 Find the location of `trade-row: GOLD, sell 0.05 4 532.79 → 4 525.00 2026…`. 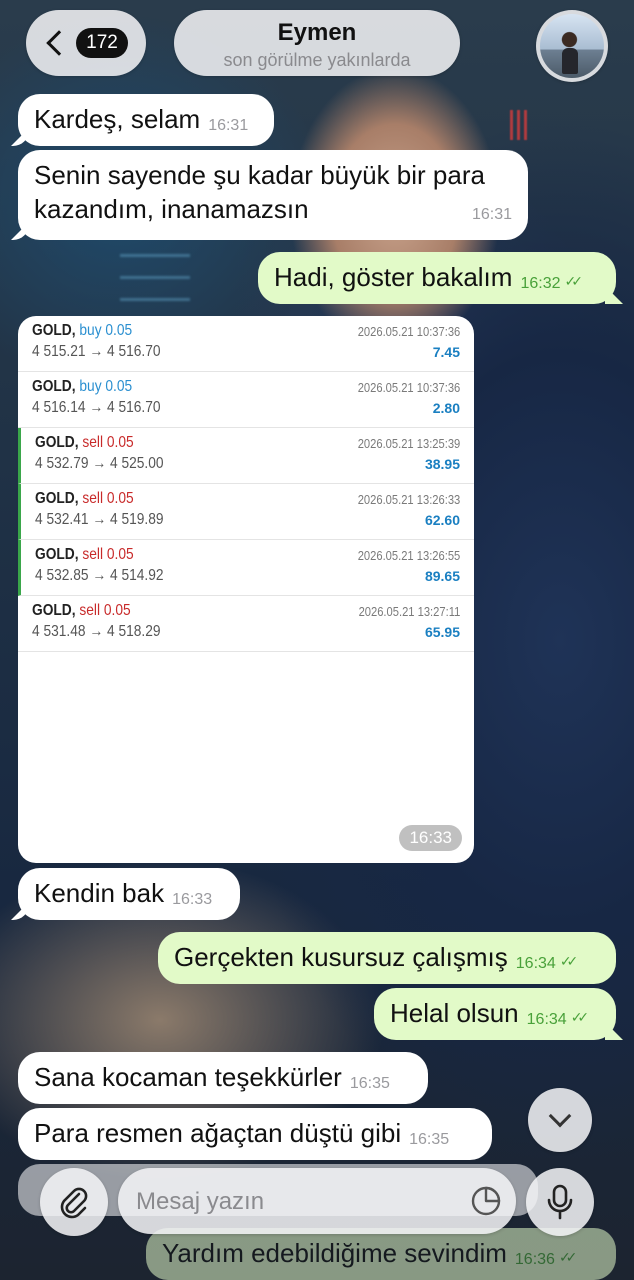

trade-row: GOLD, sell 0.05 4 532.79 → 4 525.00 2026… is located at coordinates (246, 456).